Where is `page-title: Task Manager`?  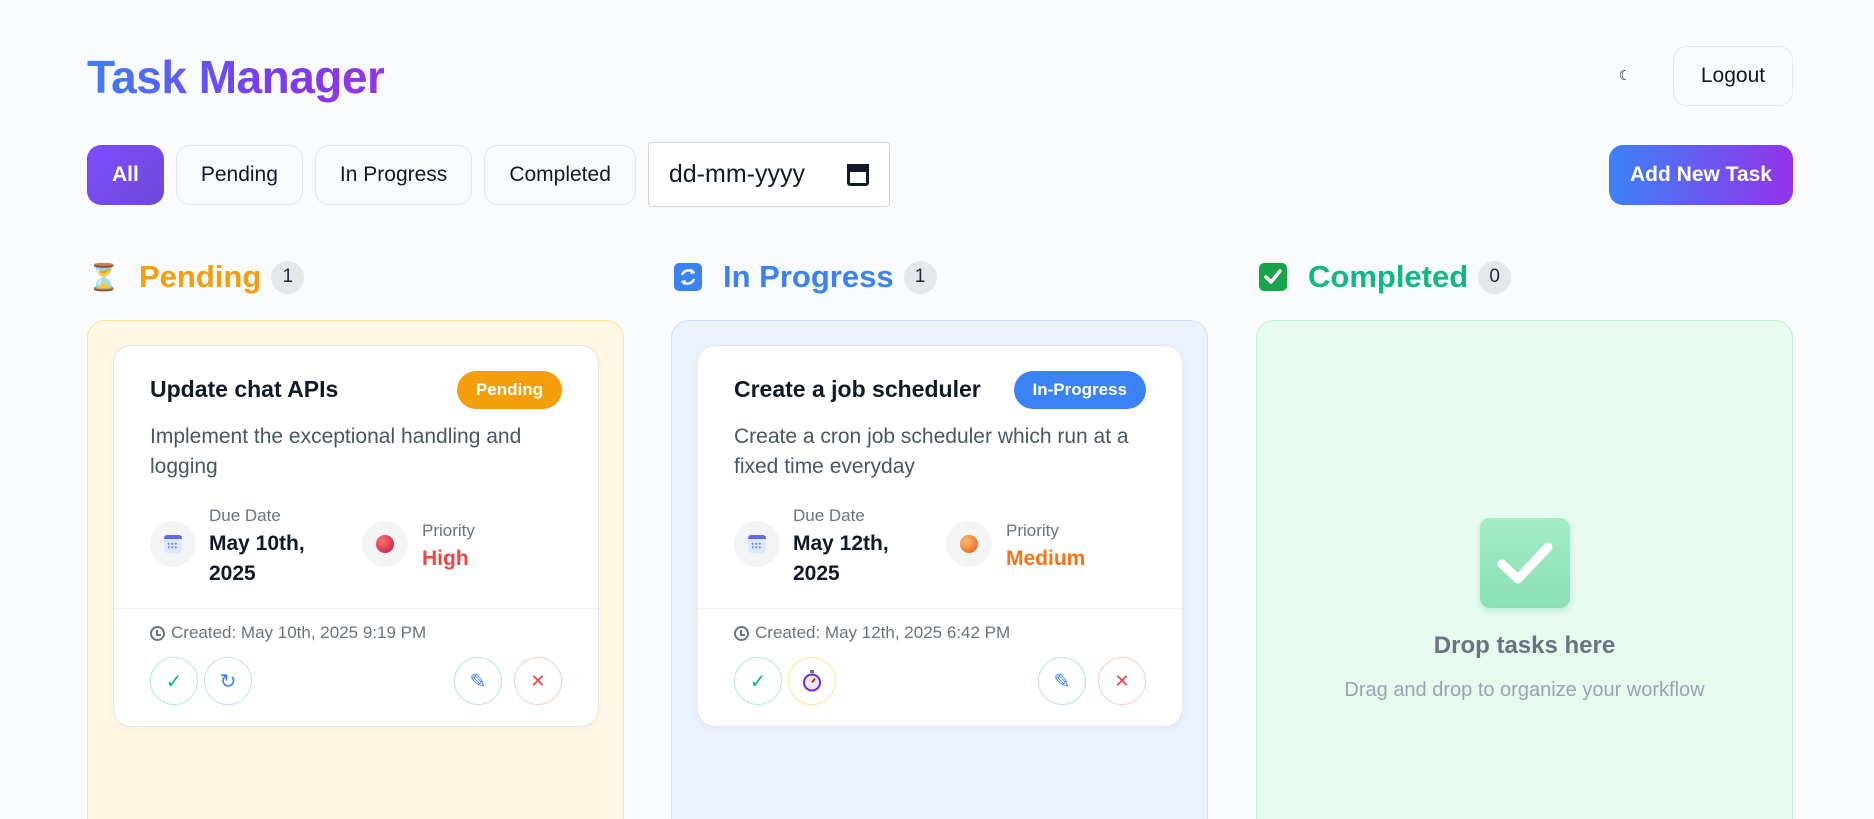 page-title: Task Manager is located at coordinates (236, 77).